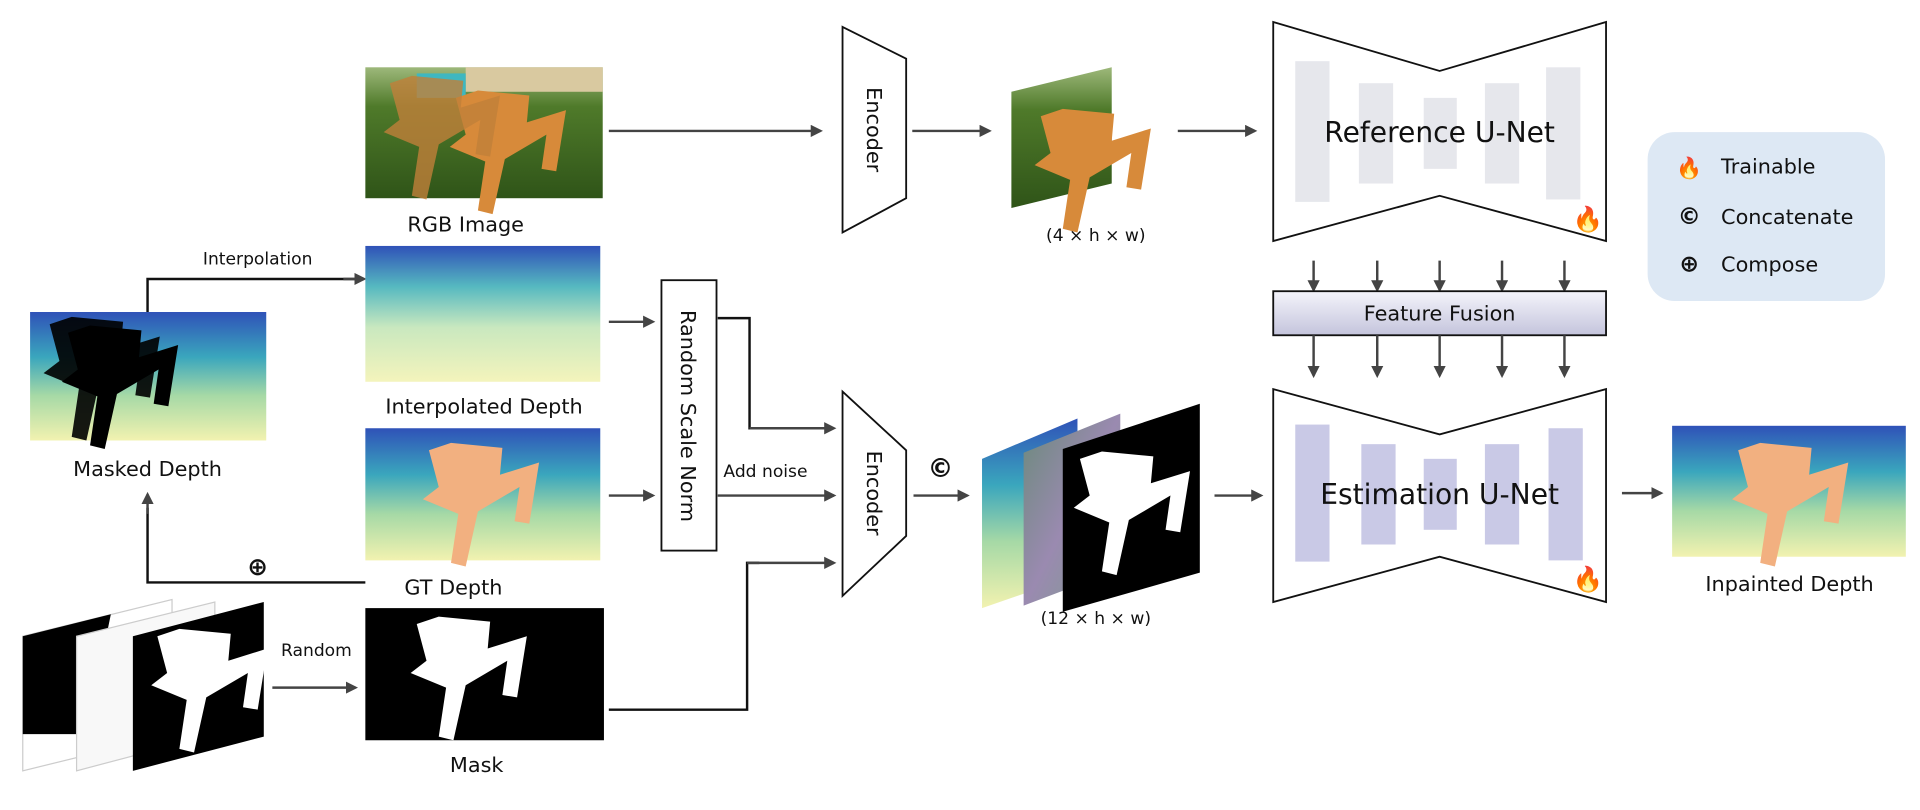 This screenshot has width=1920, height=810. Describe the element at coordinates (1767, 167) in the screenshot. I see `legend-trainable: Trainable` at that location.